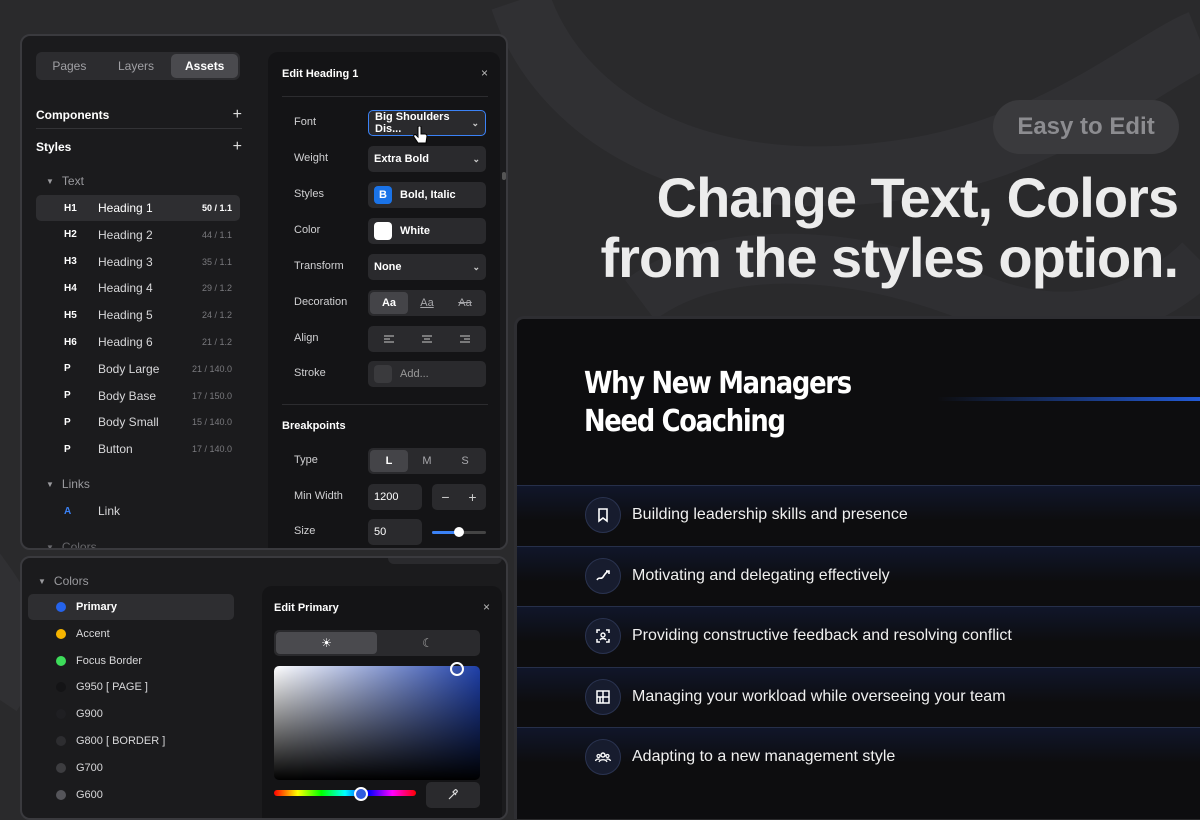  I want to click on minwidth-input: 1200, so click(395, 497).